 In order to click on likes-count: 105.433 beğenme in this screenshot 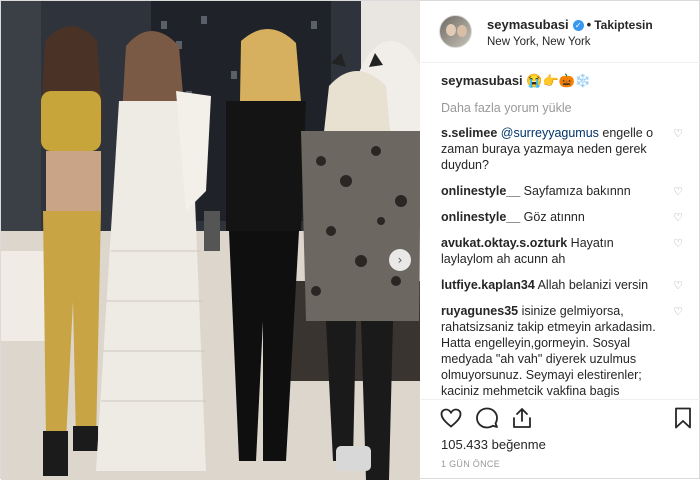, I will do `click(493, 444)`.